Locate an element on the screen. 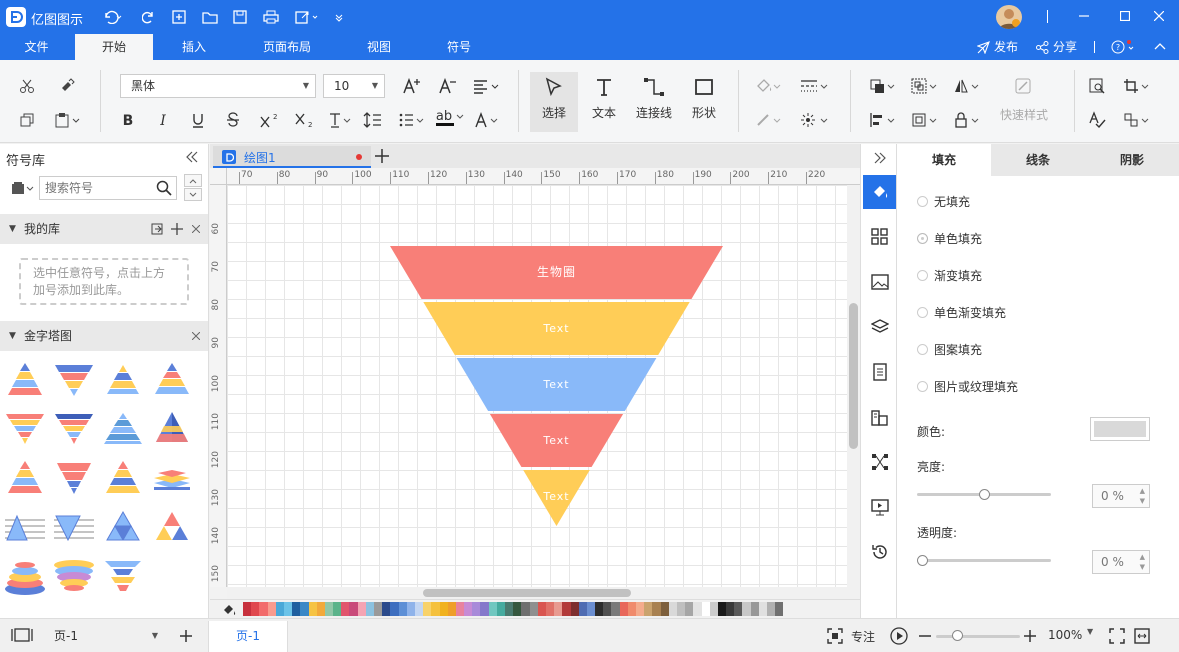  transparency-slider-knob is located at coordinates (922, 560).